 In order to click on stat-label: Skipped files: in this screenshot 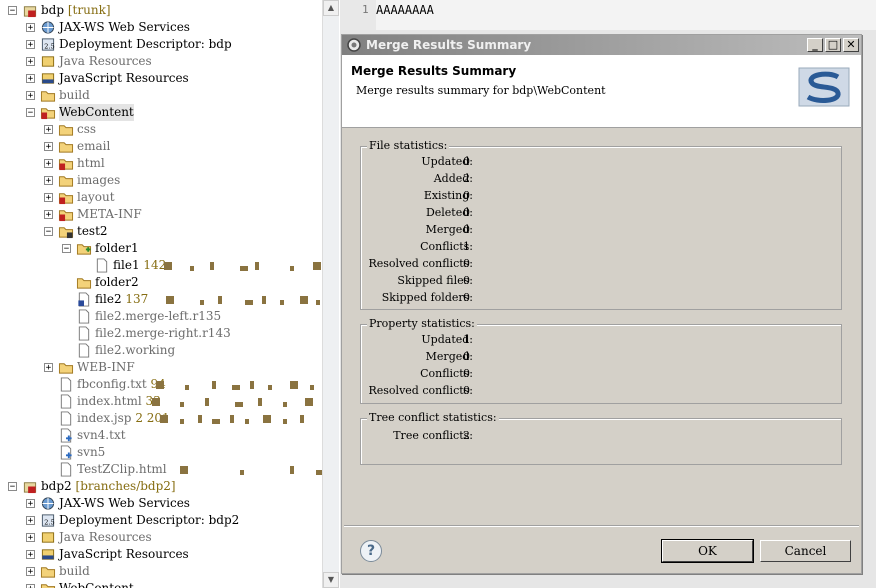, I will do `click(435, 280)`.